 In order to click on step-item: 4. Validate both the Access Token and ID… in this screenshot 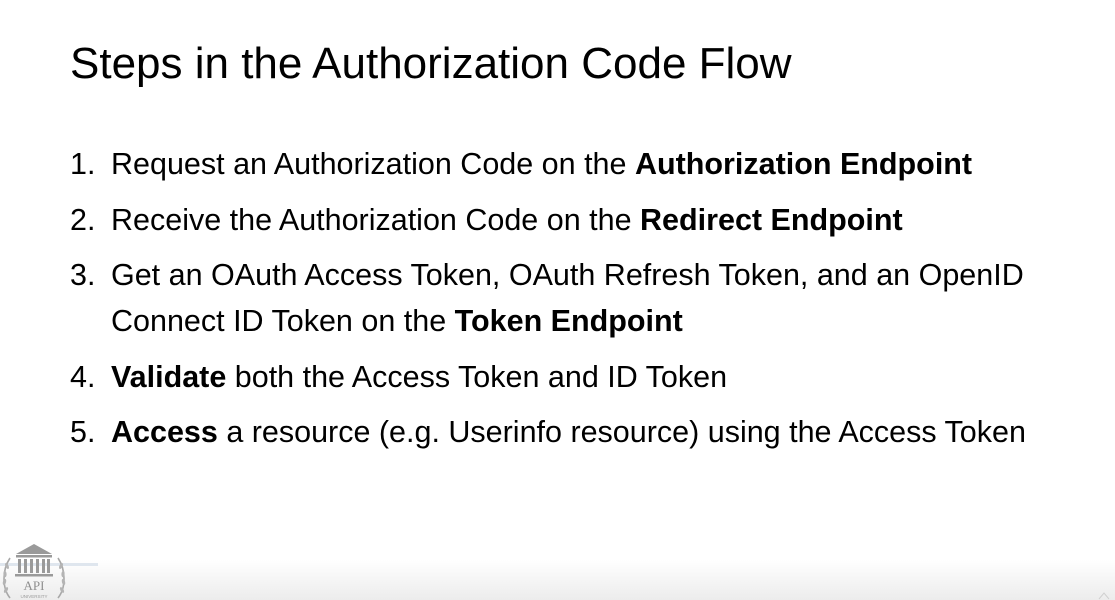, I will do `click(570, 377)`.